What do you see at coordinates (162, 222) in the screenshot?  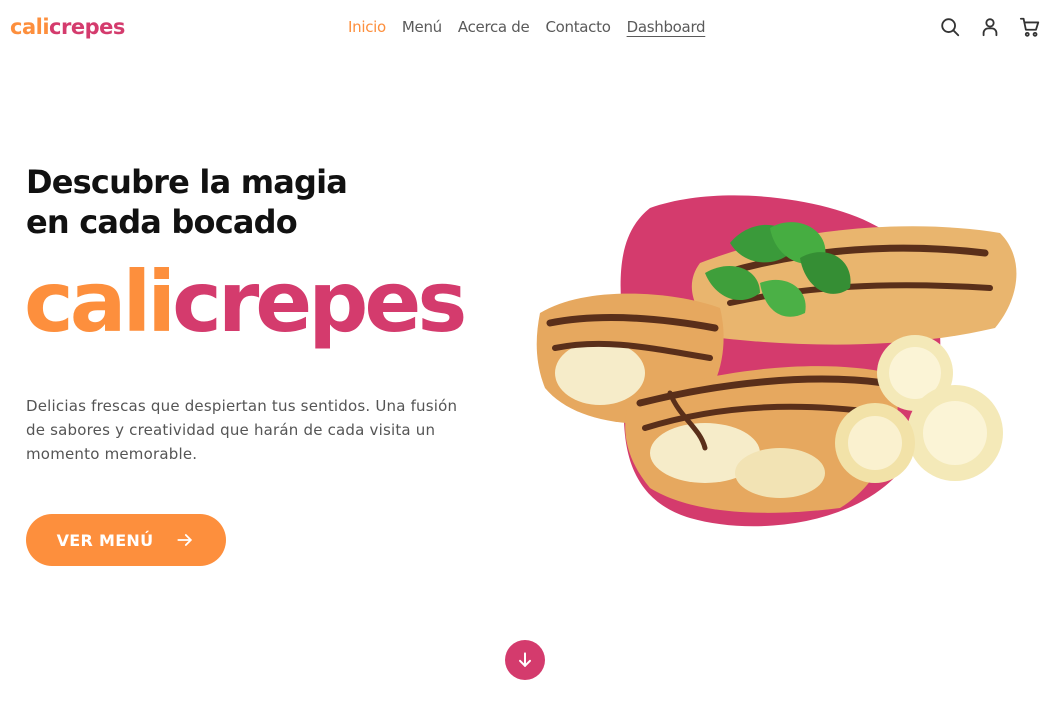 I see `hero-headline-line2: en cada bocado` at bounding box center [162, 222].